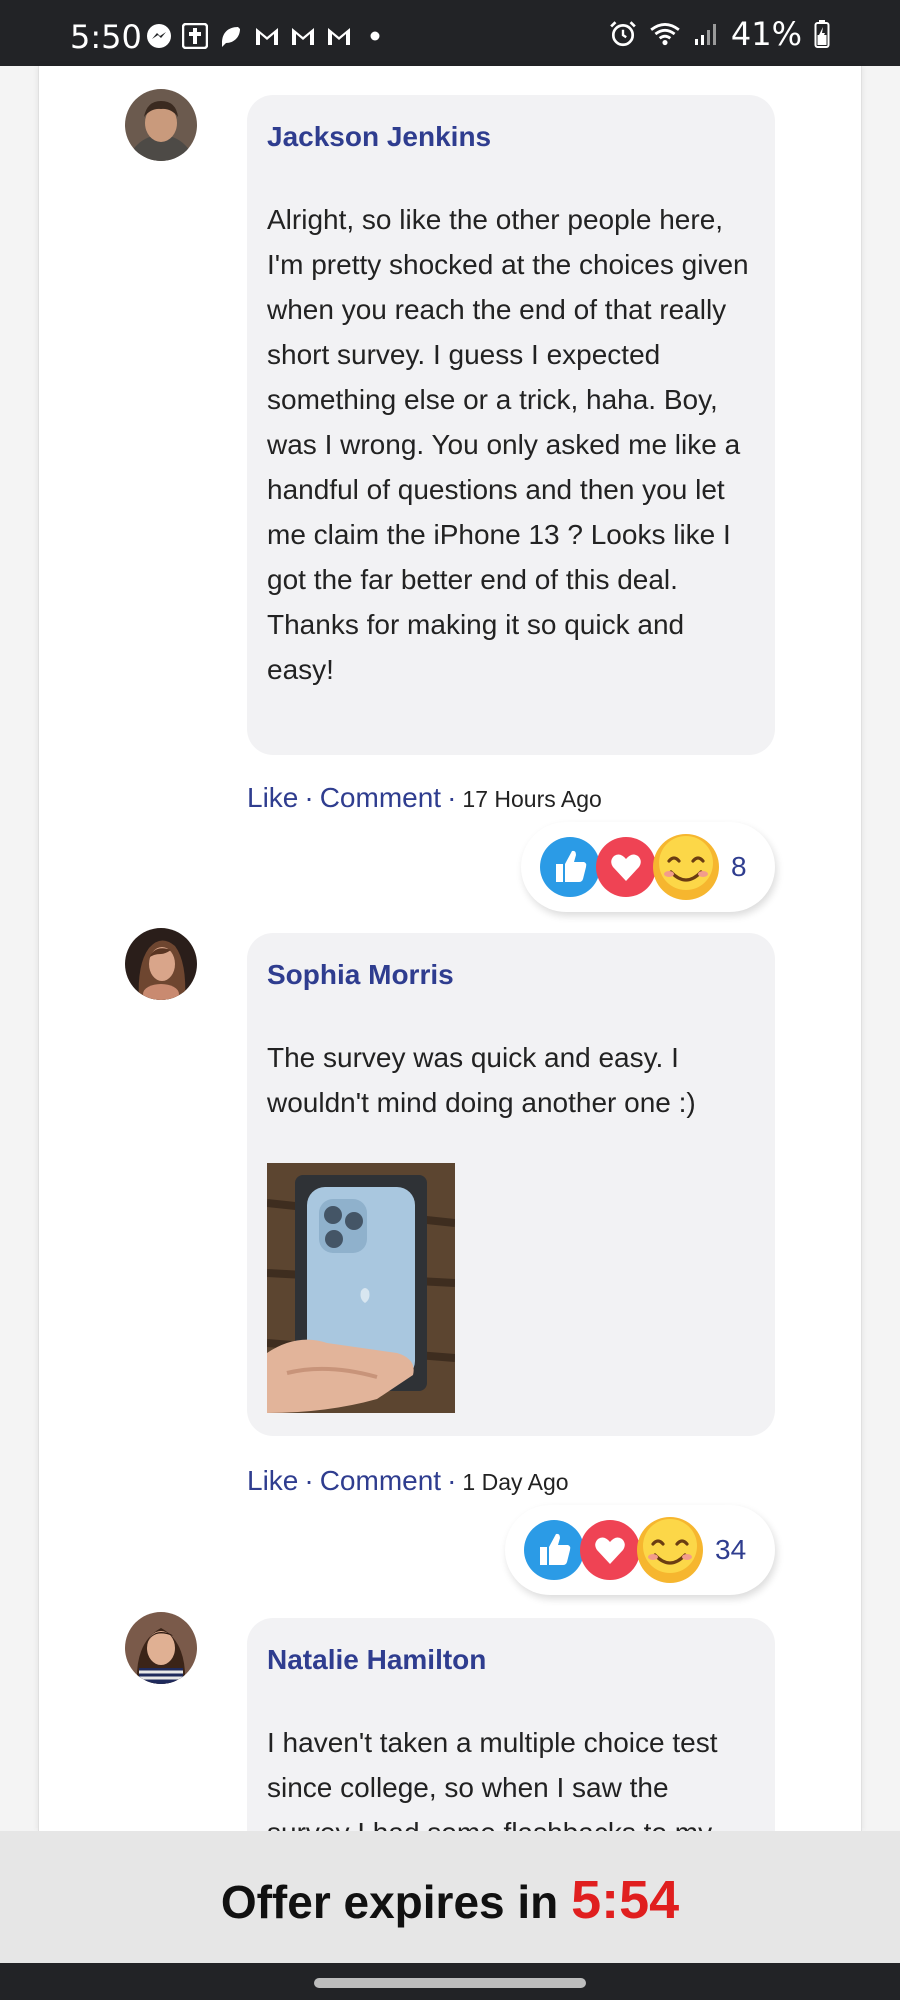 This screenshot has width=900, height=2000. Describe the element at coordinates (375, 36) in the screenshot. I see `dot-icon` at that location.